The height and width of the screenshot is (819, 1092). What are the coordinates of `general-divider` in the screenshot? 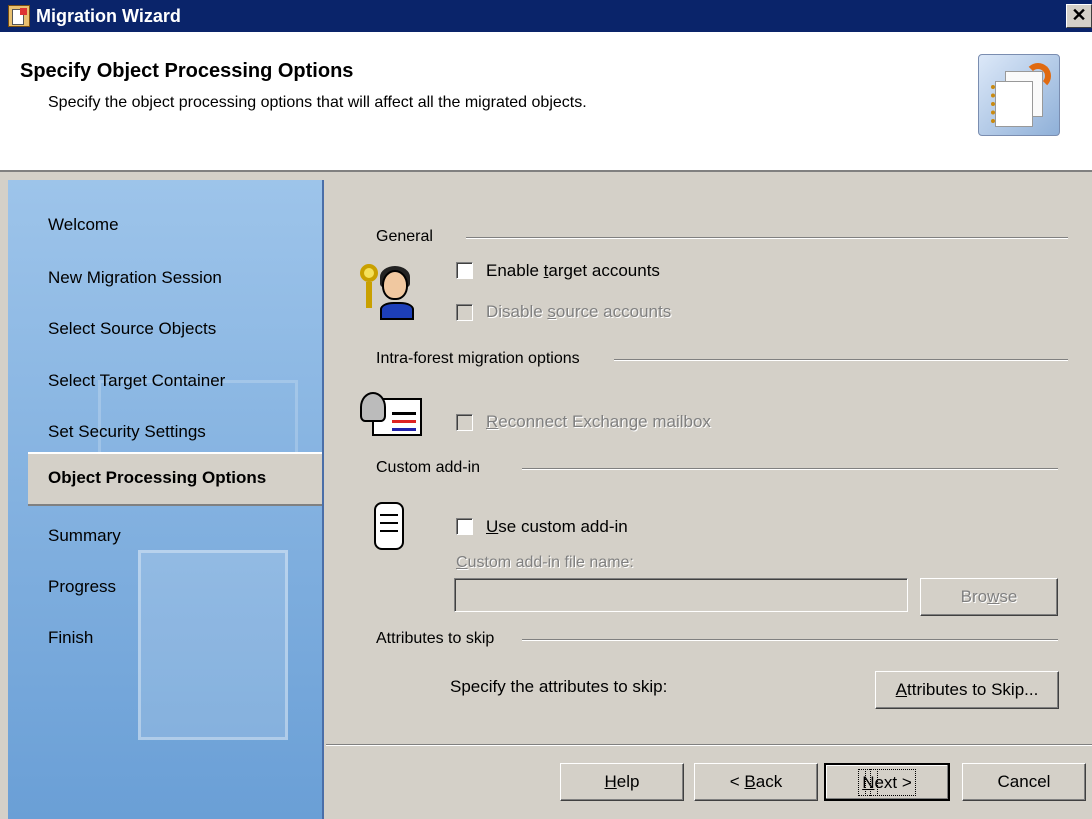 It's located at (767, 238).